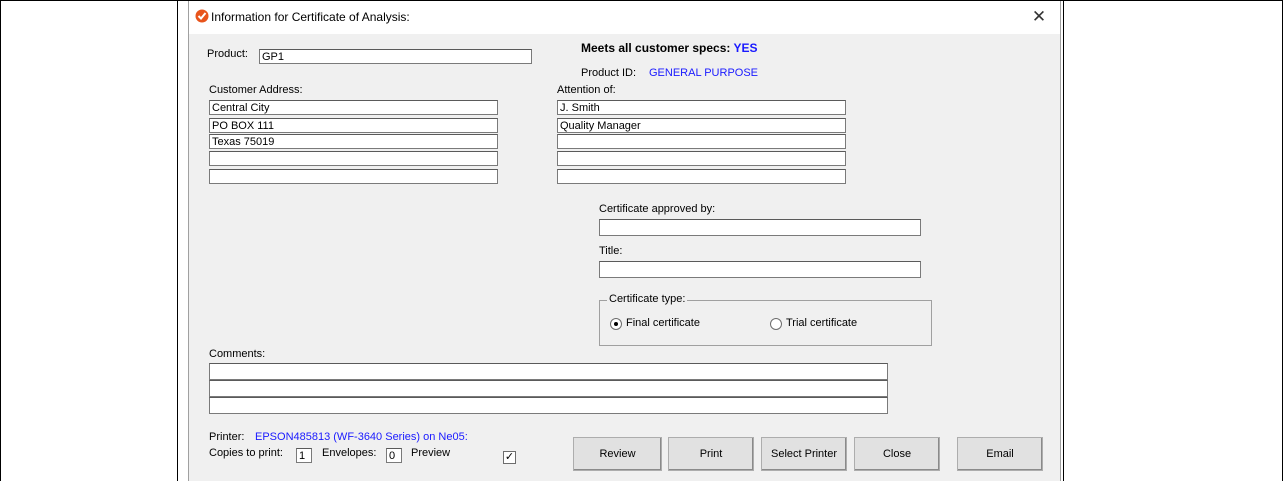 This screenshot has width=1283, height=481. I want to click on product-field: GP1, so click(395, 56).